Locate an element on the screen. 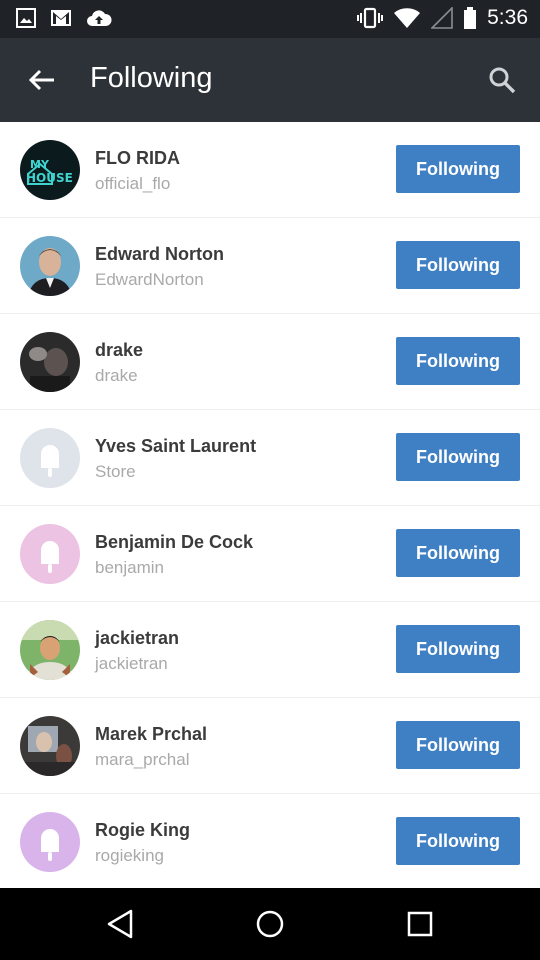 Image resolution: width=540 pixels, height=960 pixels. user-name: Yves Saint Laurent is located at coordinates (176, 446).